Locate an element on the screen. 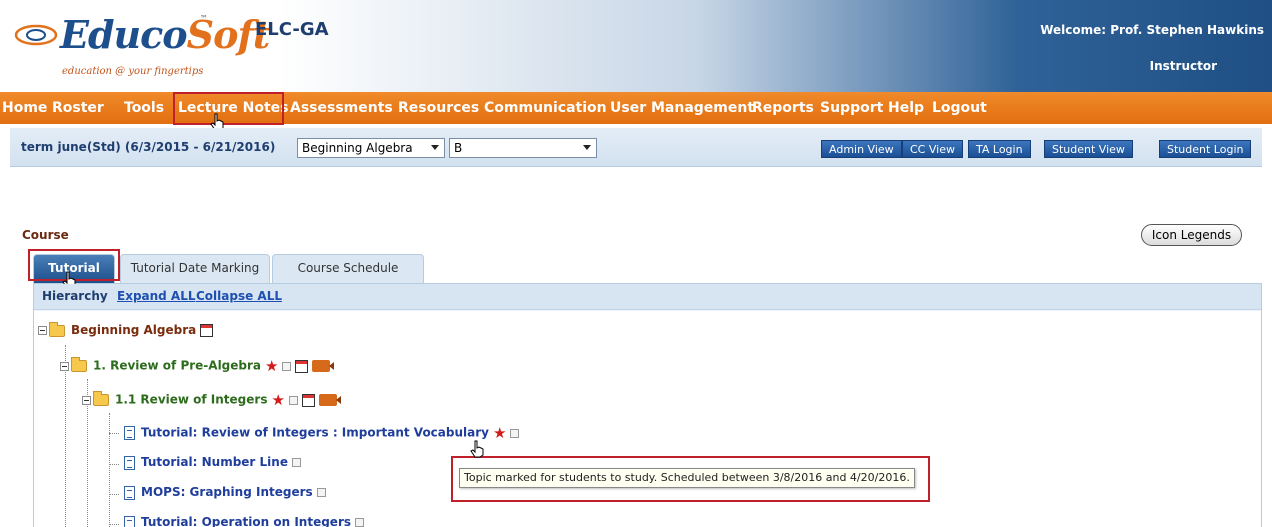 The image size is (1272, 527). tree-leaf-operations: Tutorial: Operation on Integers is located at coordinates (244, 521).